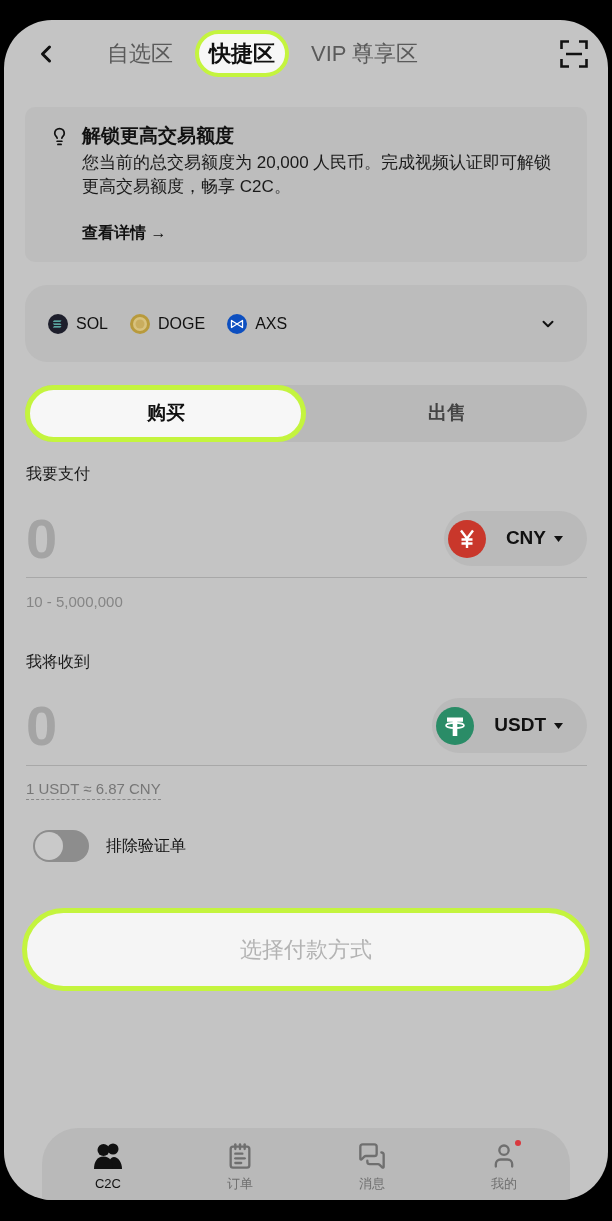 The height and width of the screenshot is (1221, 612). What do you see at coordinates (140, 53) in the screenshot?
I see `zone-tab: 自选区` at bounding box center [140, 53].